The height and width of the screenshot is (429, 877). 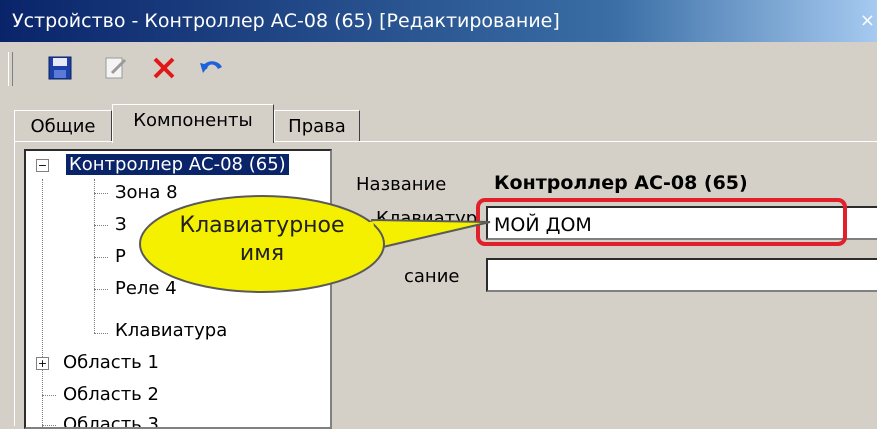 I want to click on tree-node-zone: Зона 8, so click(x=146, y=193).